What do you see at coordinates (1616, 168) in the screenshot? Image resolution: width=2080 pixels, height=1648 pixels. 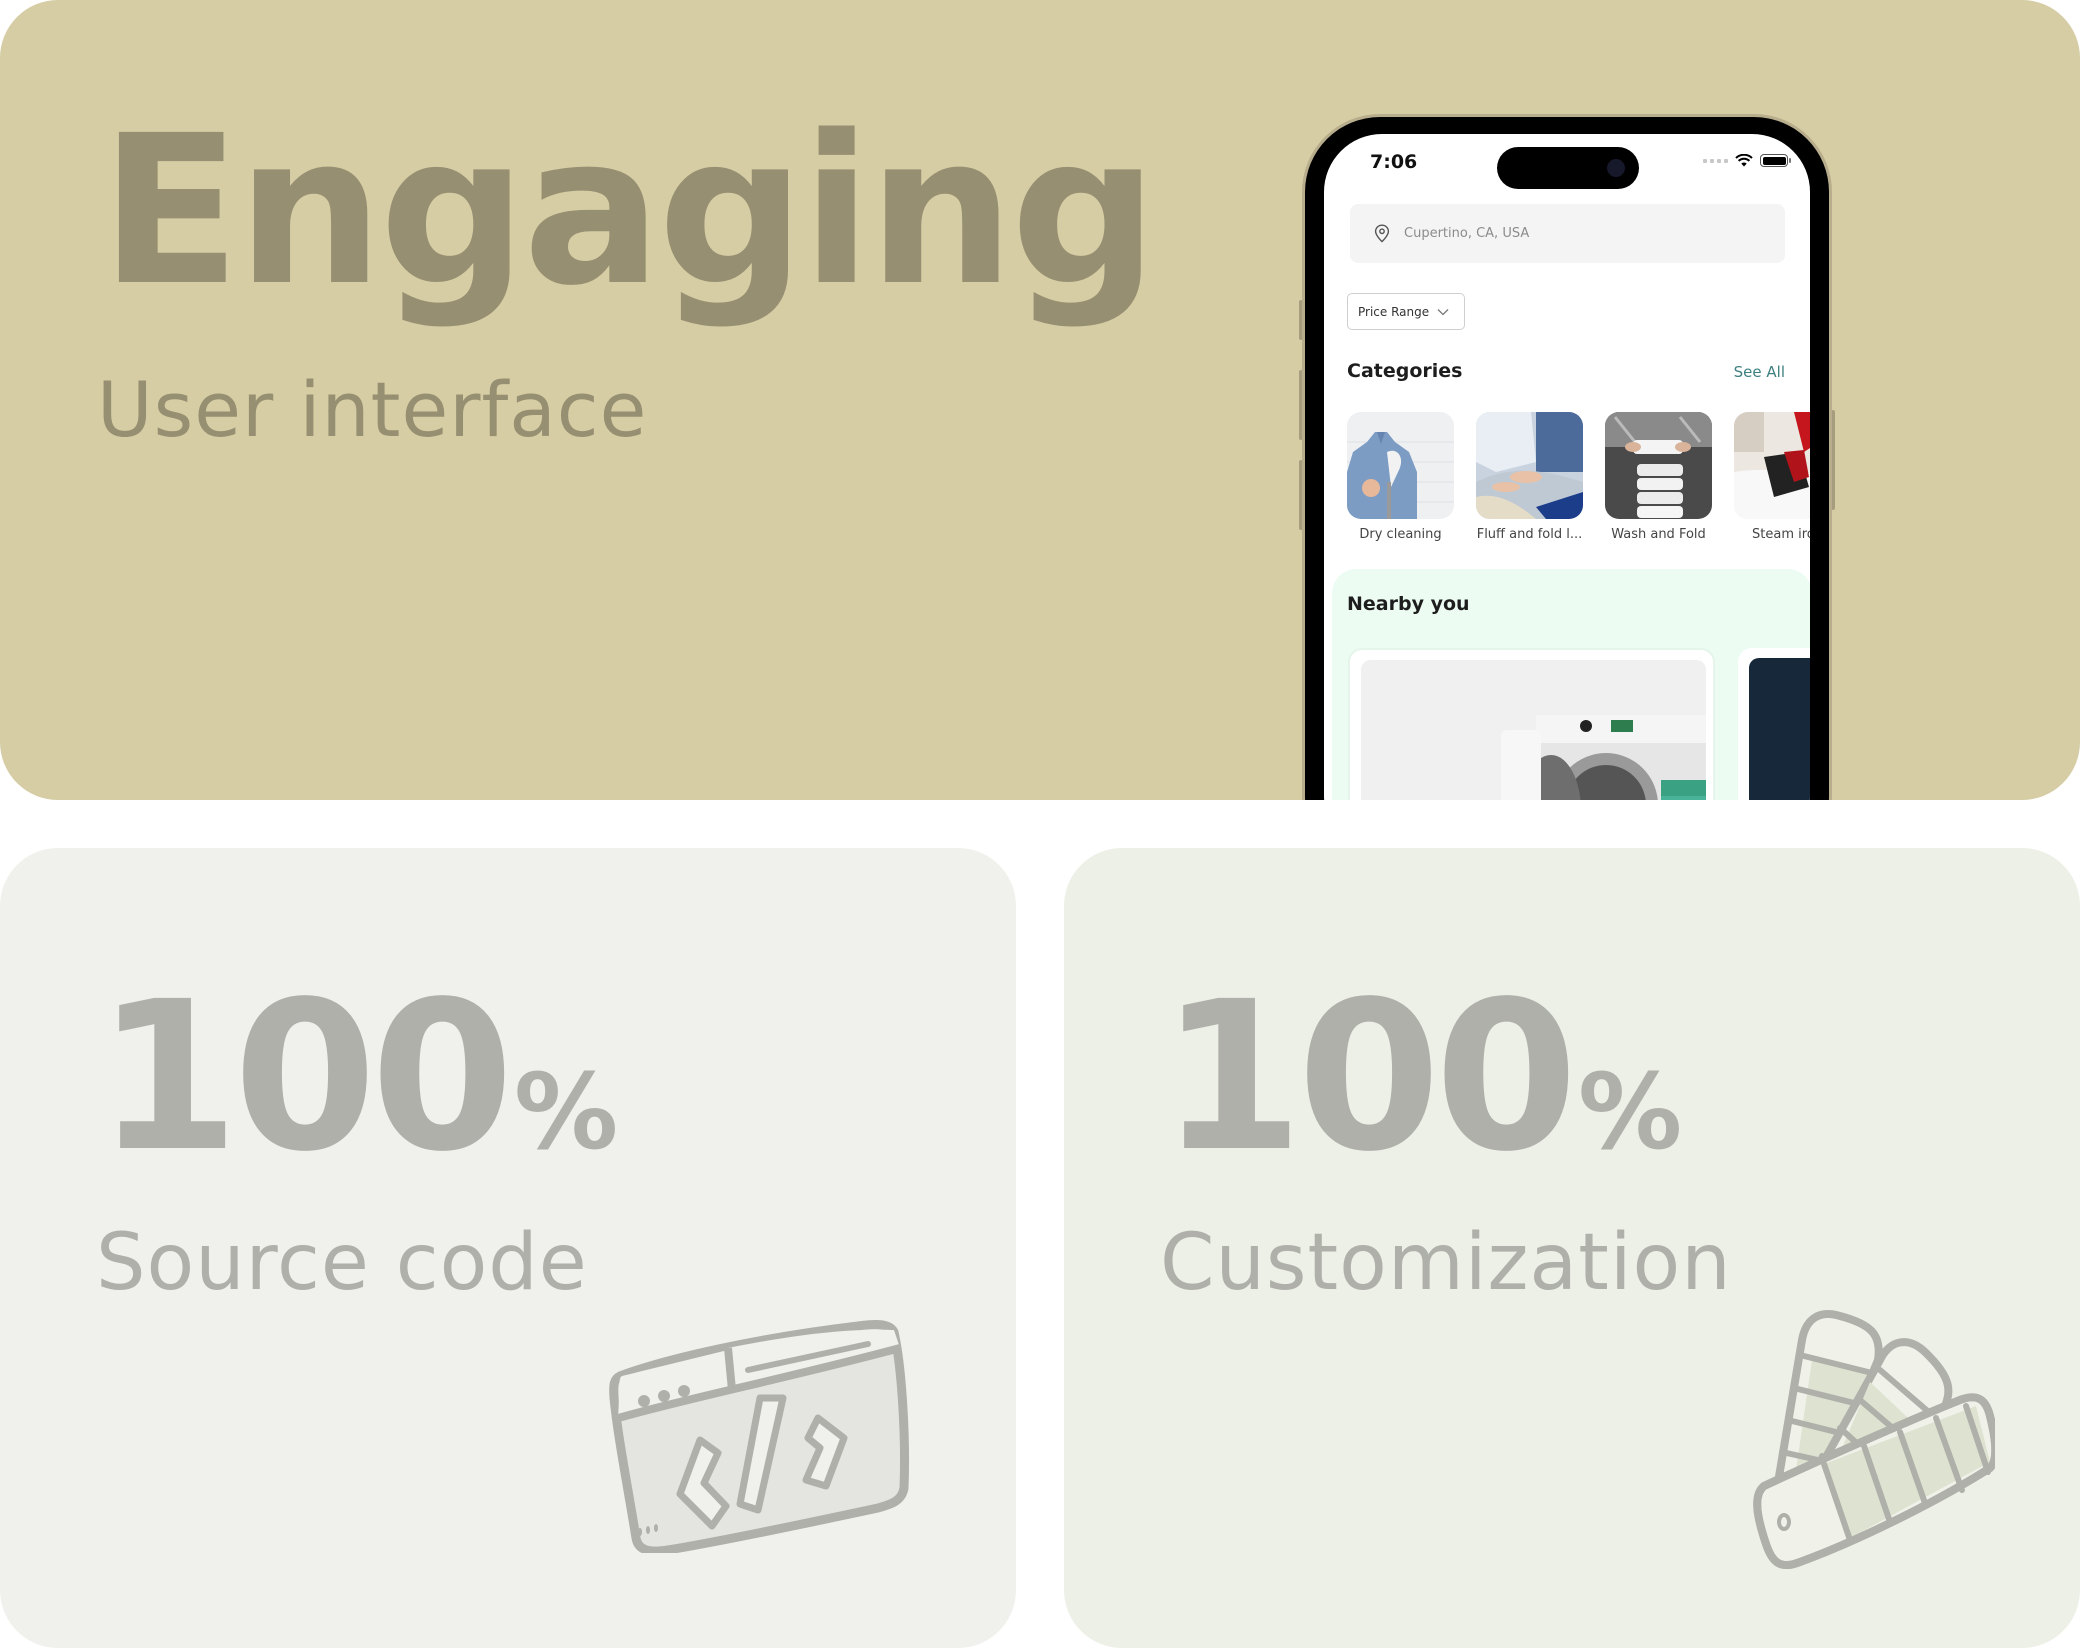 I see `camera-icon` at bounding box center [1616, 168].